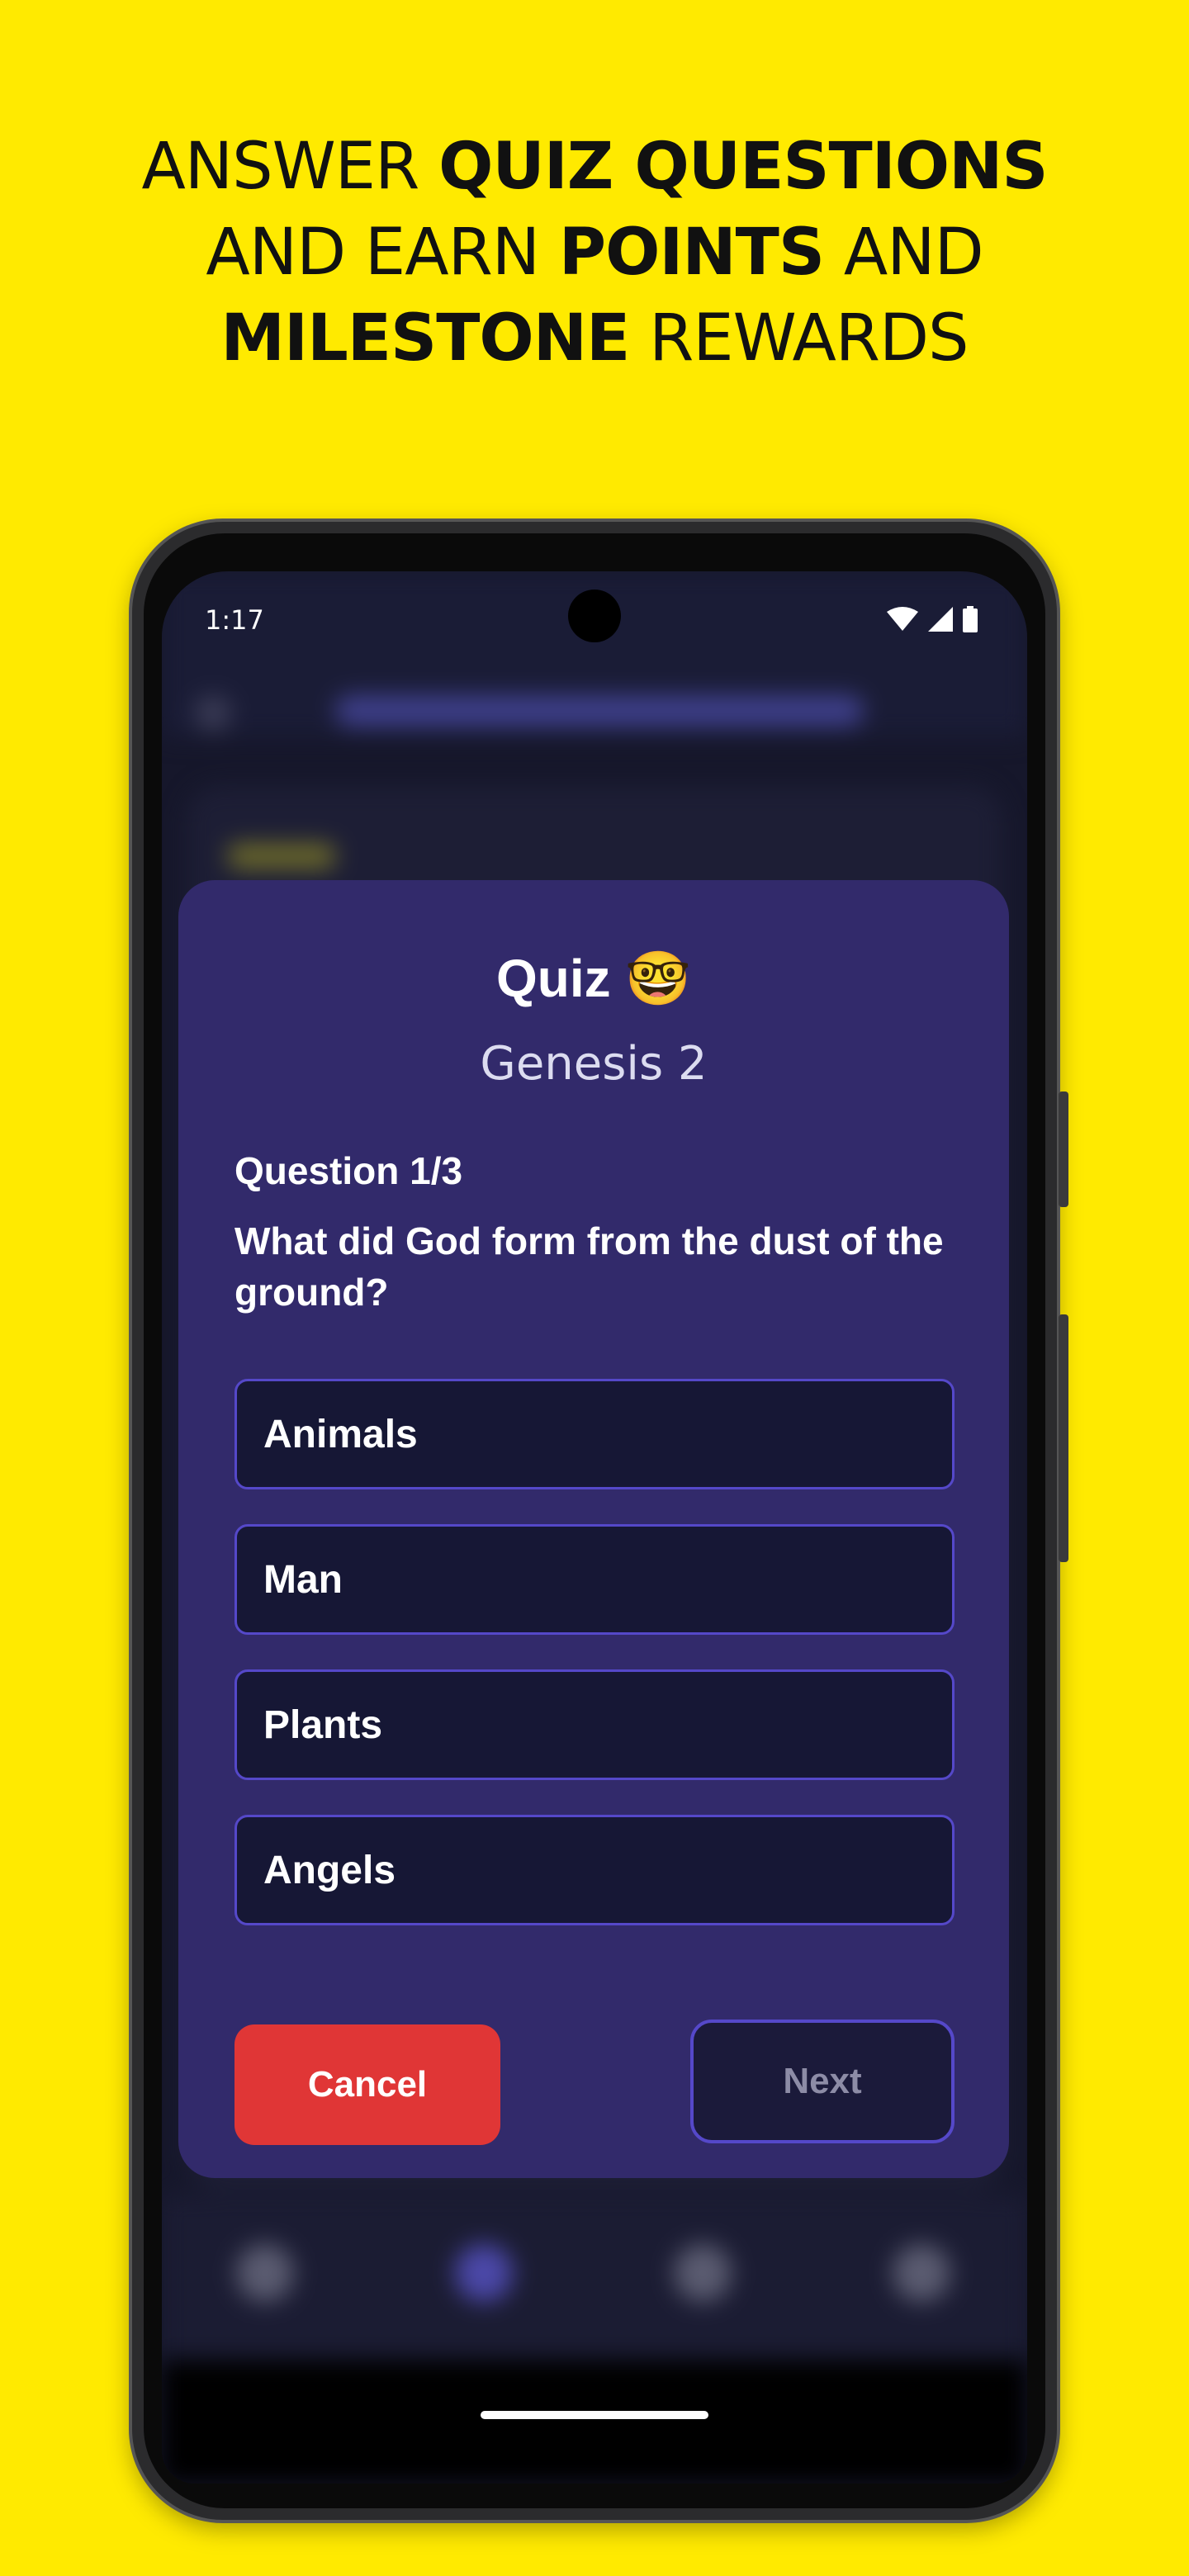  What do you see at coordinates (594, 2415) in the screenshot?
I see `home-indicator` at bounding box center [594, 2415].